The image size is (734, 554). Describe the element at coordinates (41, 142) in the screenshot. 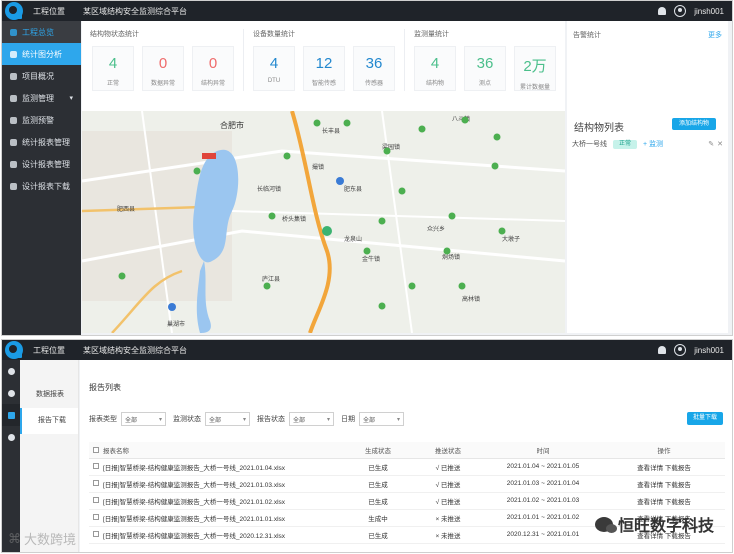

I see `sidebar-item-stat-report: 统计报表管理` at that location.